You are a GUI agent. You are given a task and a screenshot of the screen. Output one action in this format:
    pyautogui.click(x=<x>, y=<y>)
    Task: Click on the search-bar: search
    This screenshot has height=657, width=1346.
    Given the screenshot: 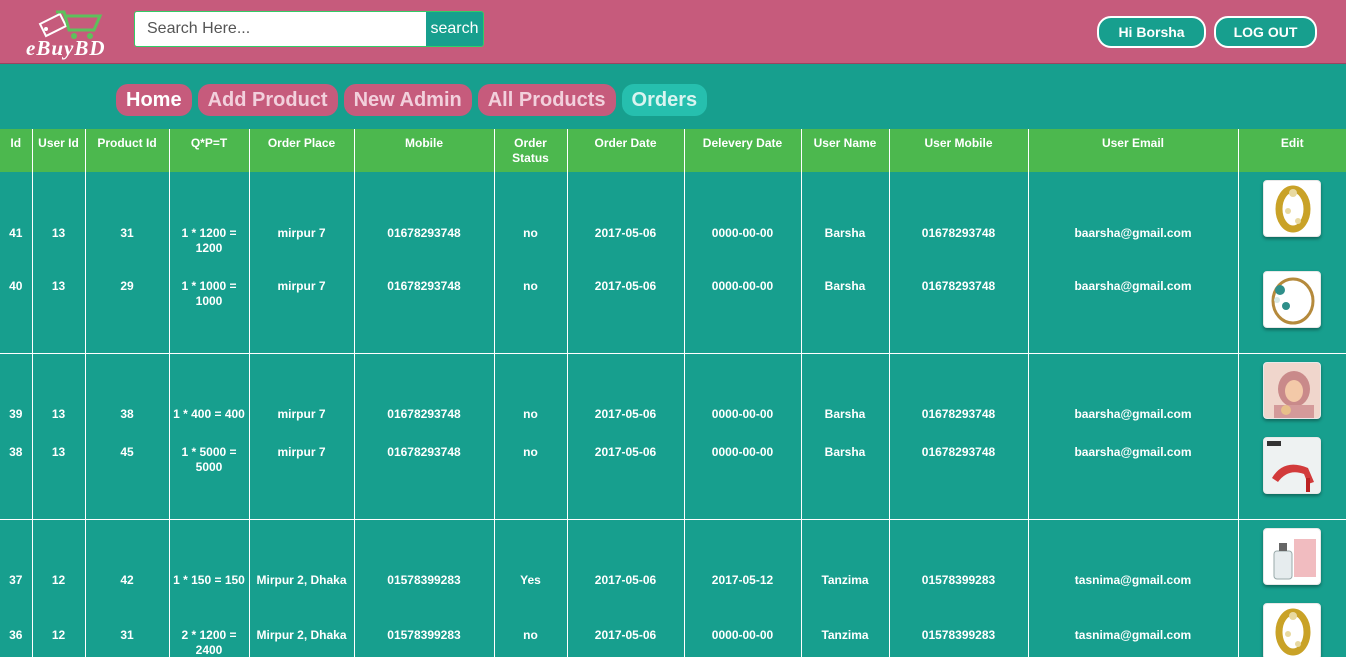 What is the action you would take?
    pyautogui.click(x=309, y=29)
    